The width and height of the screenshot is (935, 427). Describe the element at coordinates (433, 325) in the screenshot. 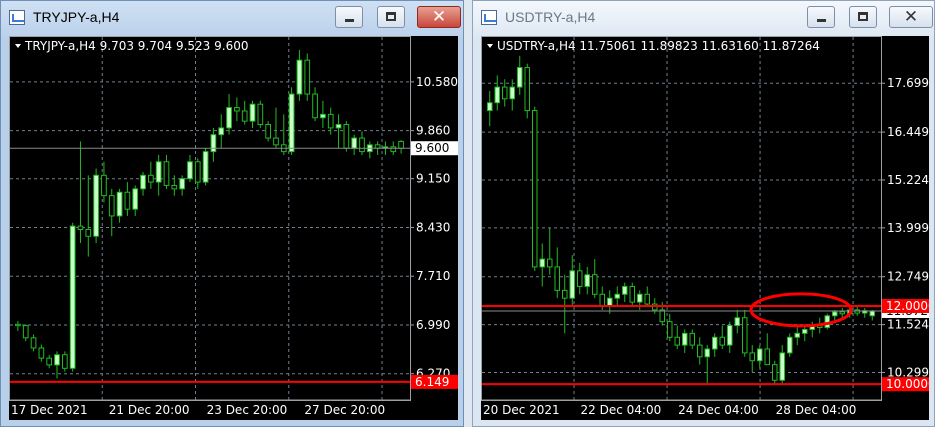

I see `y-tick-label: 6.990` at that location.